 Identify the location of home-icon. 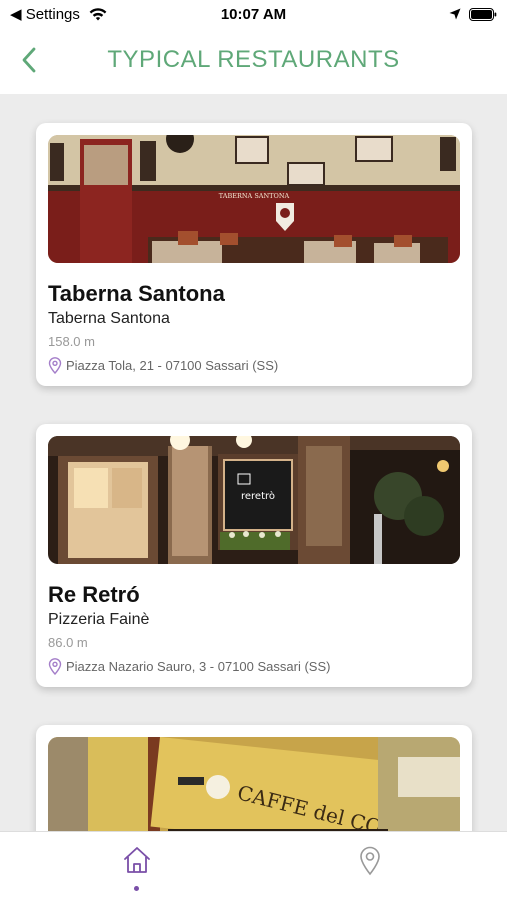
(137, 860).